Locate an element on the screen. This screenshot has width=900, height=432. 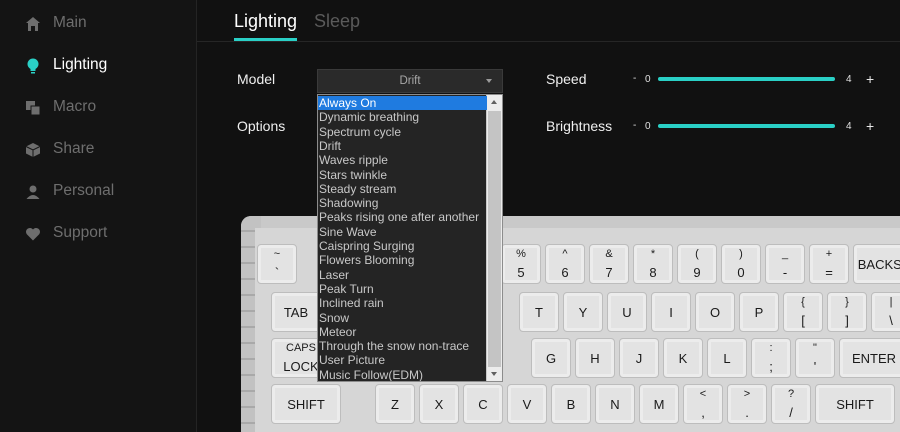
keycap-label: L is located at coordinates (727, 358).